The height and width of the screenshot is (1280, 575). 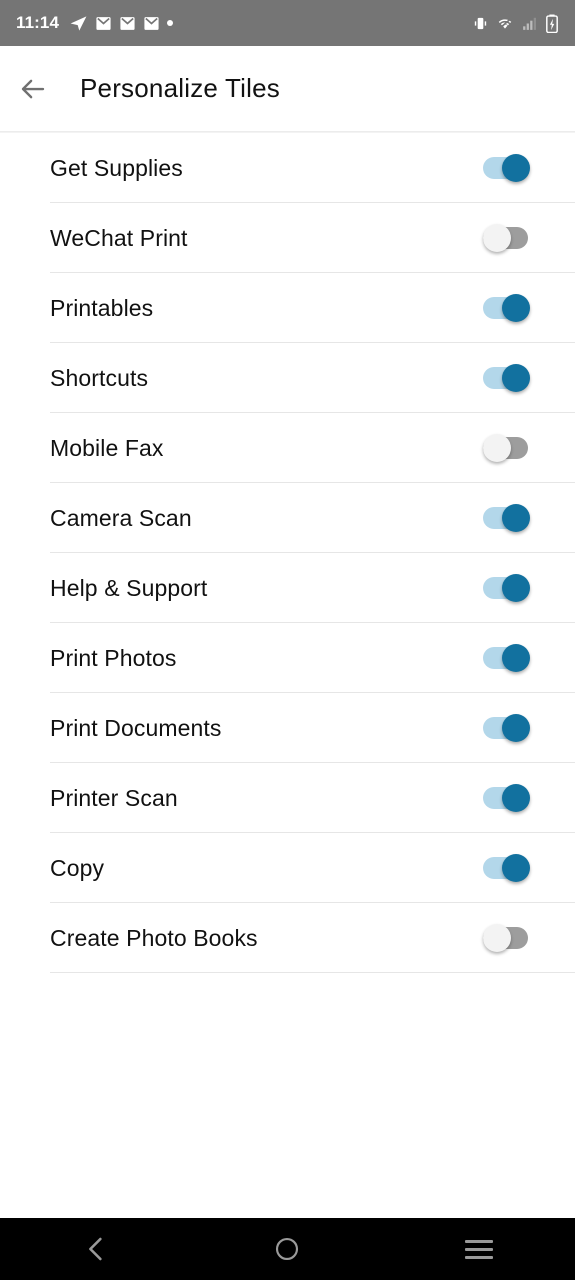 I want to click on status-bar-right, so click(x=515, y=23).